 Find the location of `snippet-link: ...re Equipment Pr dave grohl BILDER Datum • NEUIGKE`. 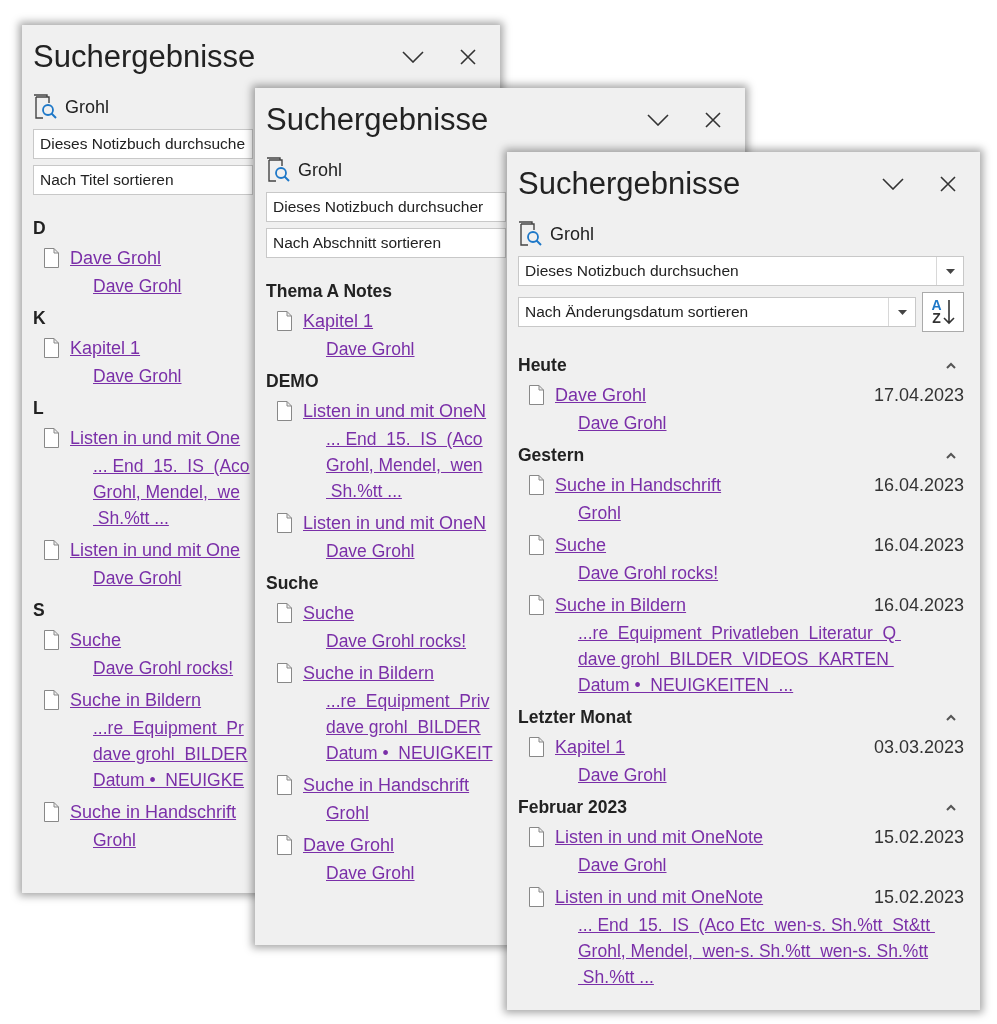

snippet-link: ...re Equipment Pr dave grohl BILDER Datum • NEUIGKE is located at coordinates (170, 754).